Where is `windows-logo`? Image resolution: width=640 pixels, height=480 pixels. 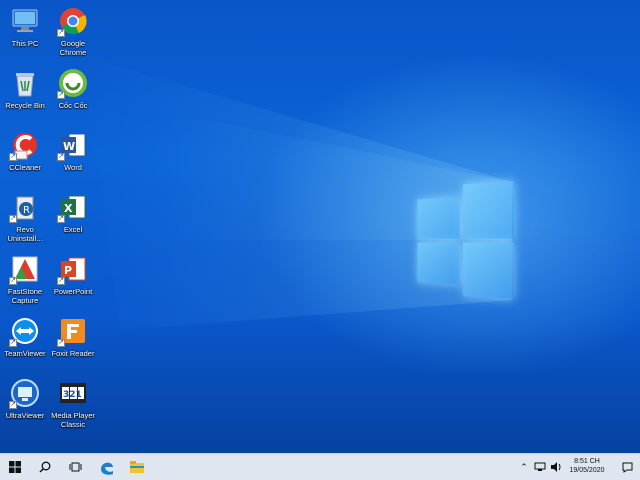
windows-logo is located at coordinates (465, 240).